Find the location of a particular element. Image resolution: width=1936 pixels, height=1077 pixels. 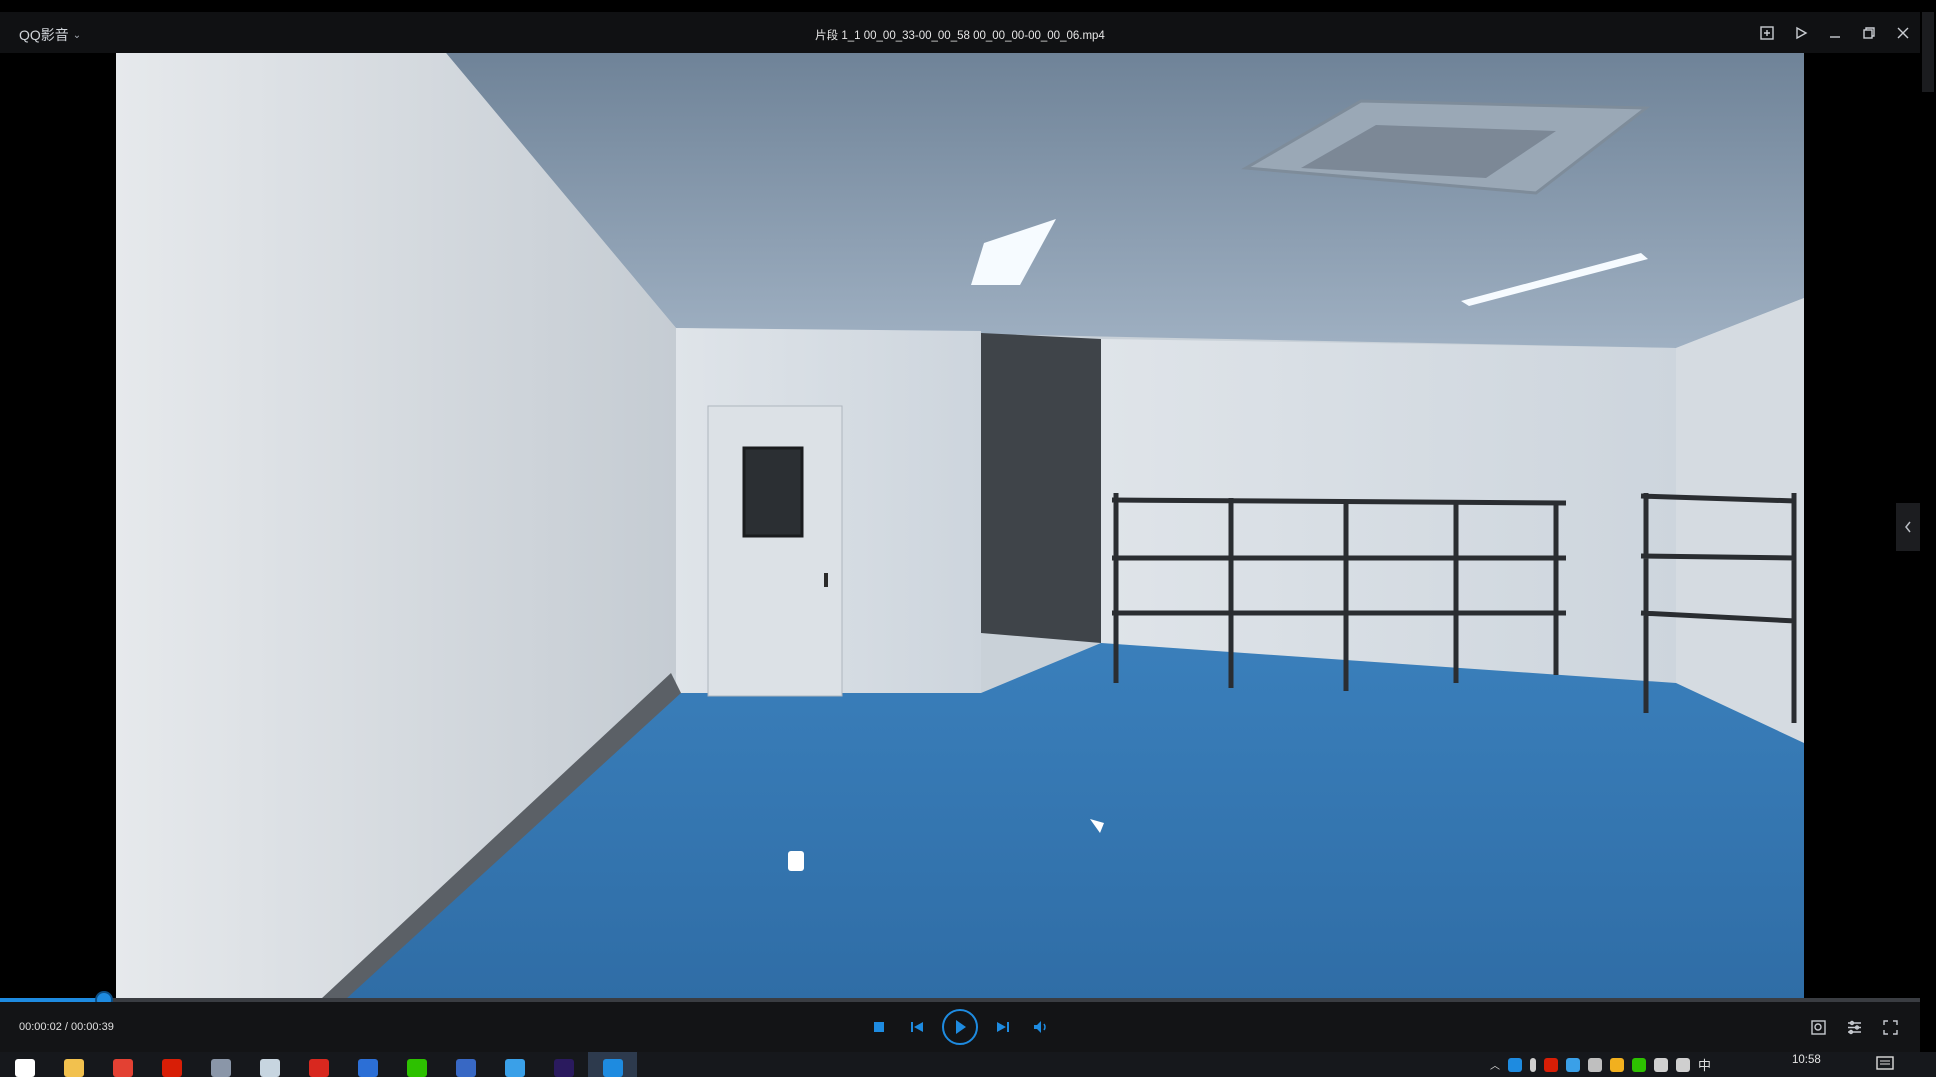

right-controls is located at coordinates (1854, 1027).